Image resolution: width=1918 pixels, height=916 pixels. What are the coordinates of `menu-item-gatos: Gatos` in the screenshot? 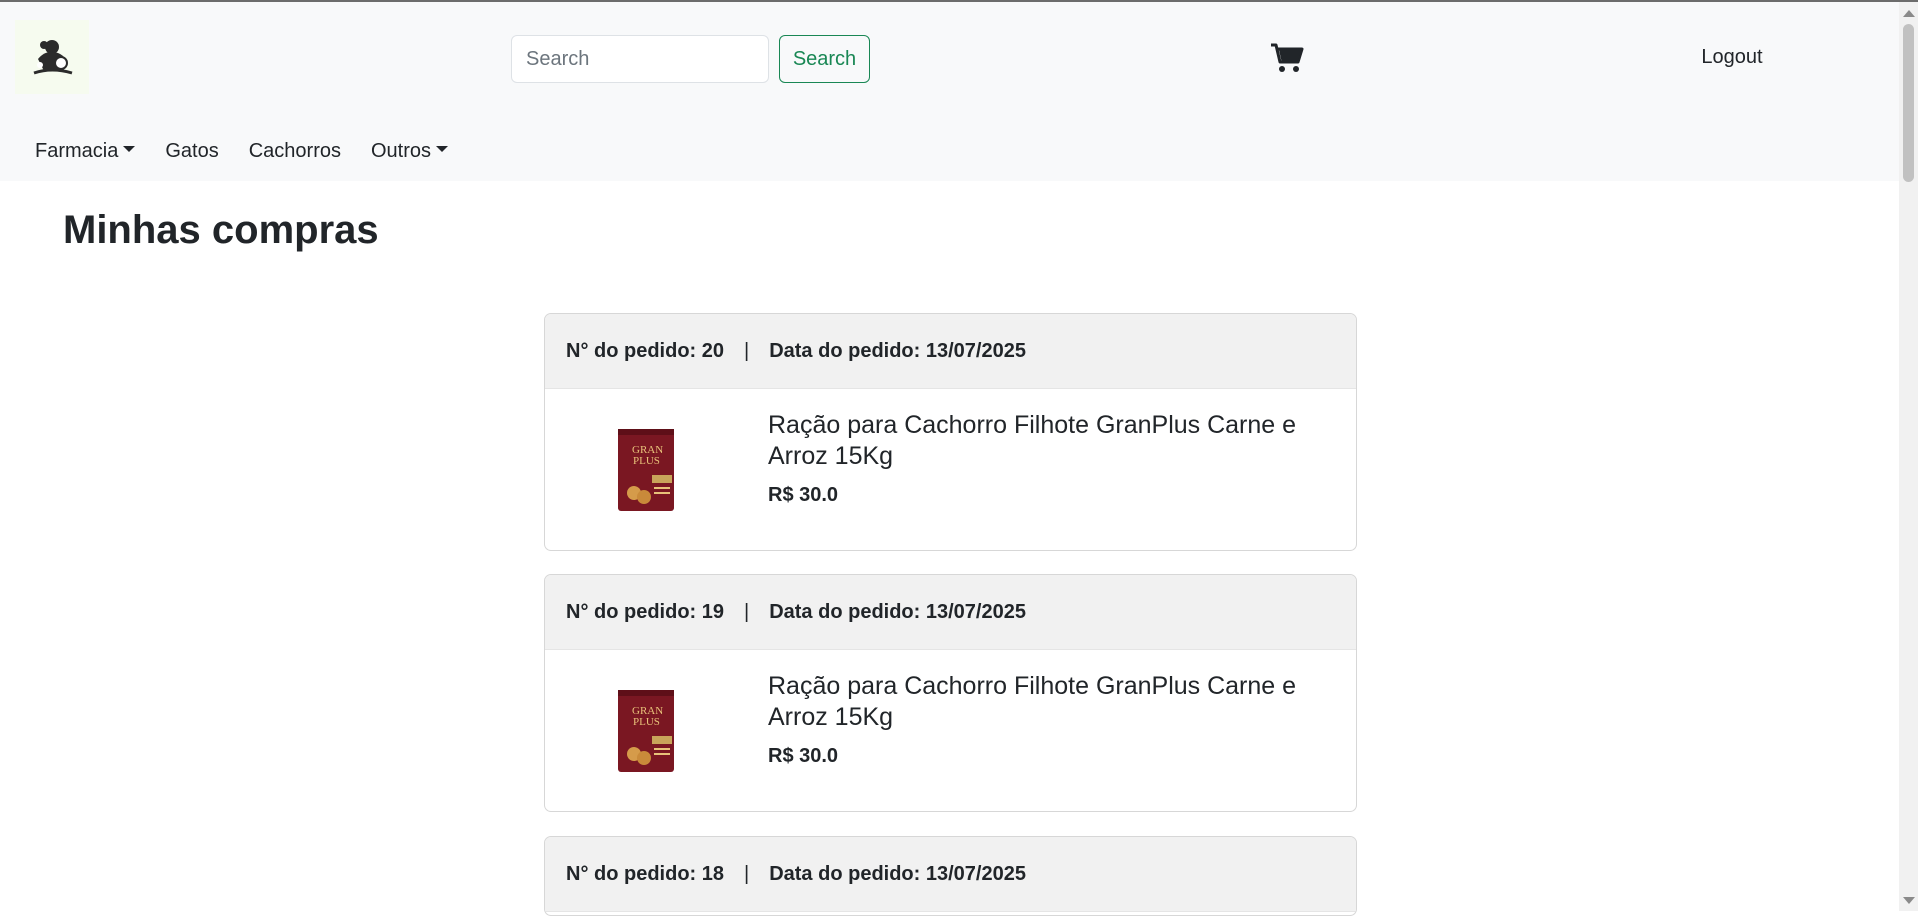 It's located at (191, 151).